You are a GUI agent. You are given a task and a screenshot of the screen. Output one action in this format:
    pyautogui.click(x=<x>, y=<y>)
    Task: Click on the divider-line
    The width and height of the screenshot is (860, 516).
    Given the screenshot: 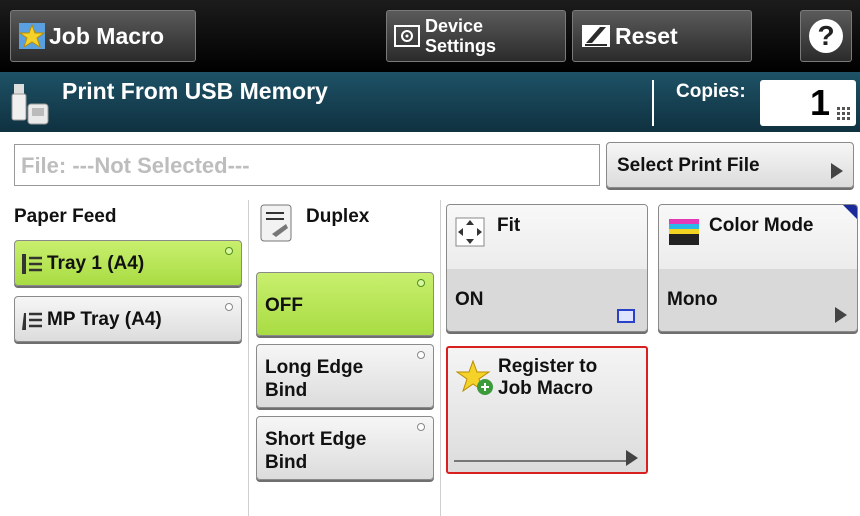 What is the action you would take?
    pyautogui.click(x=540, y=461)
    